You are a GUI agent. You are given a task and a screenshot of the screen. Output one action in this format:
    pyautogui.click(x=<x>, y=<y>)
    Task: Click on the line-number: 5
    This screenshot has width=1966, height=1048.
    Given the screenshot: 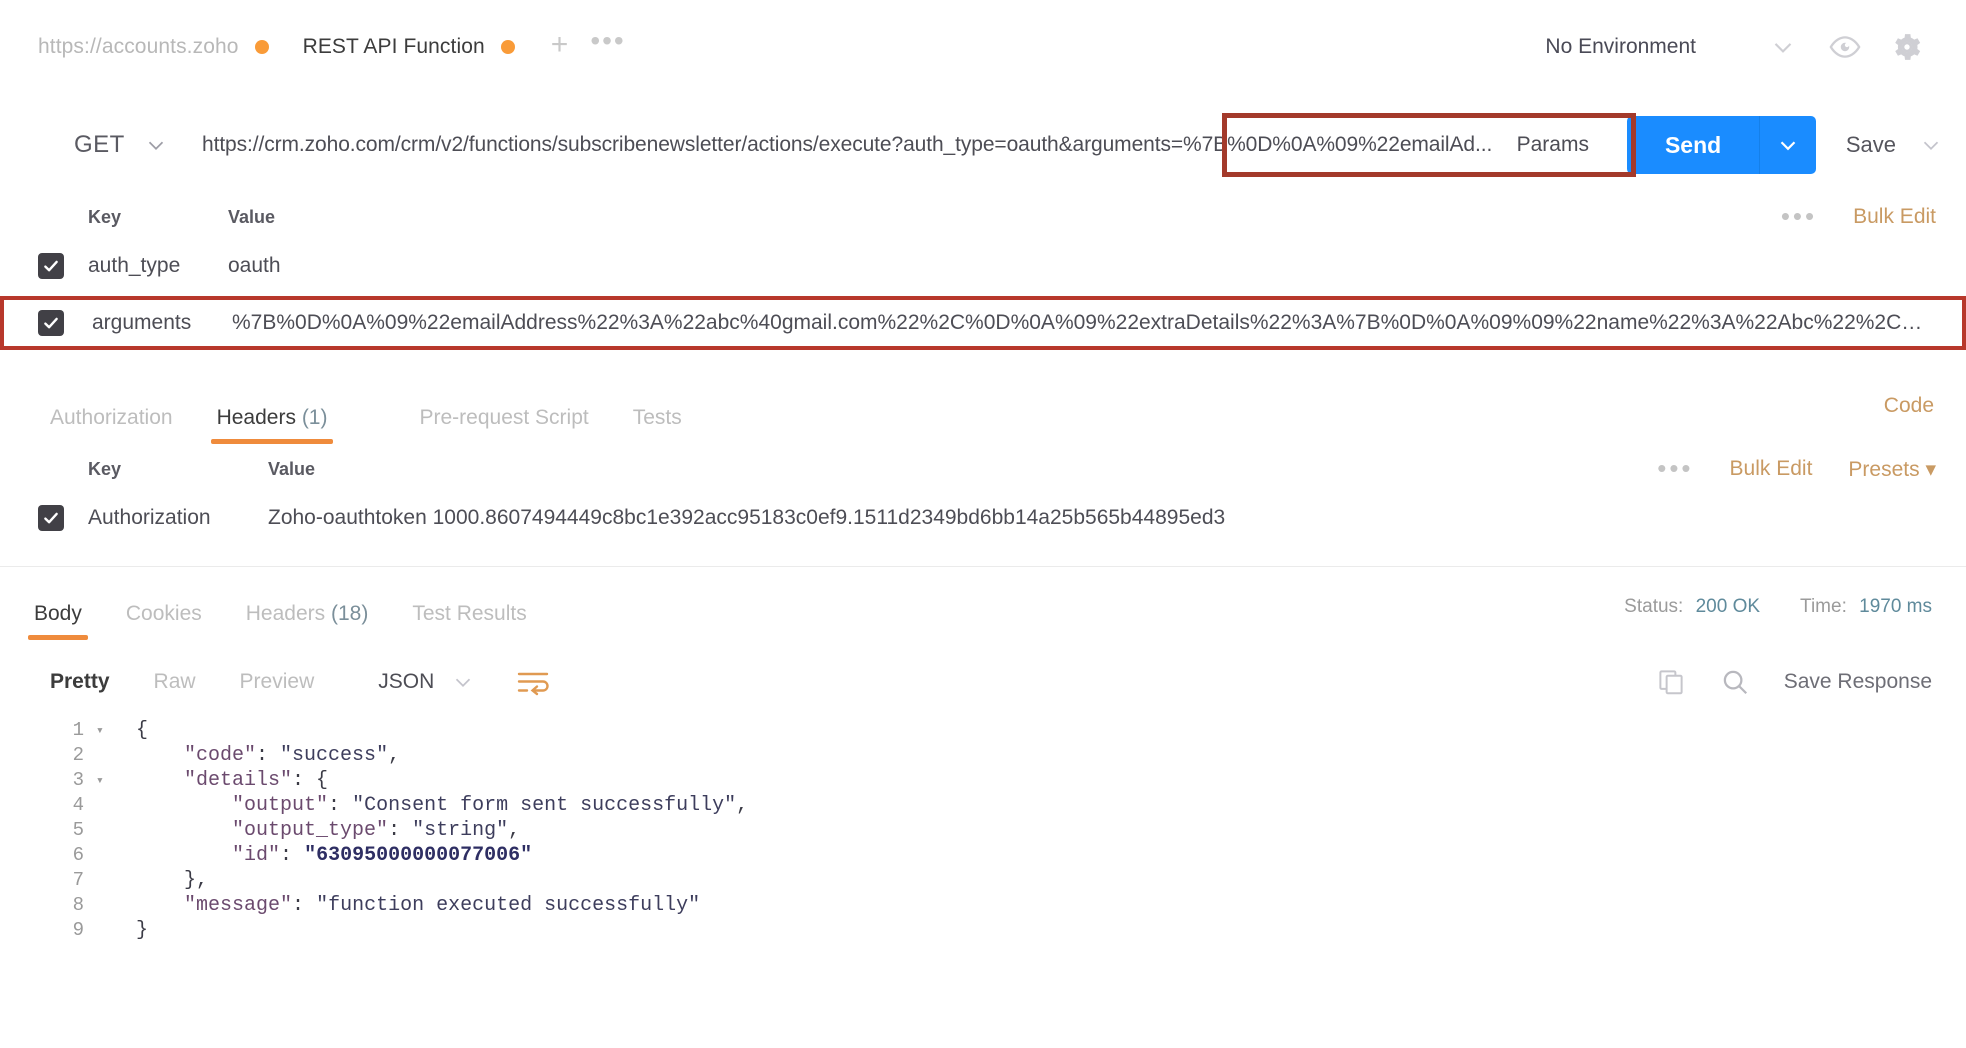 What is the action you would take?
    pyautogui.click(x=78, y=830)
    